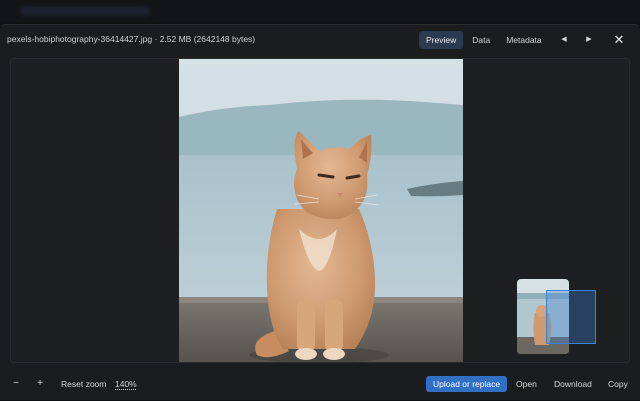 The width and height of the screenshot is (640, 401). Describe the element at coordinates (85, 11) in the screenshot. I see `background-blurred-title` at that location.